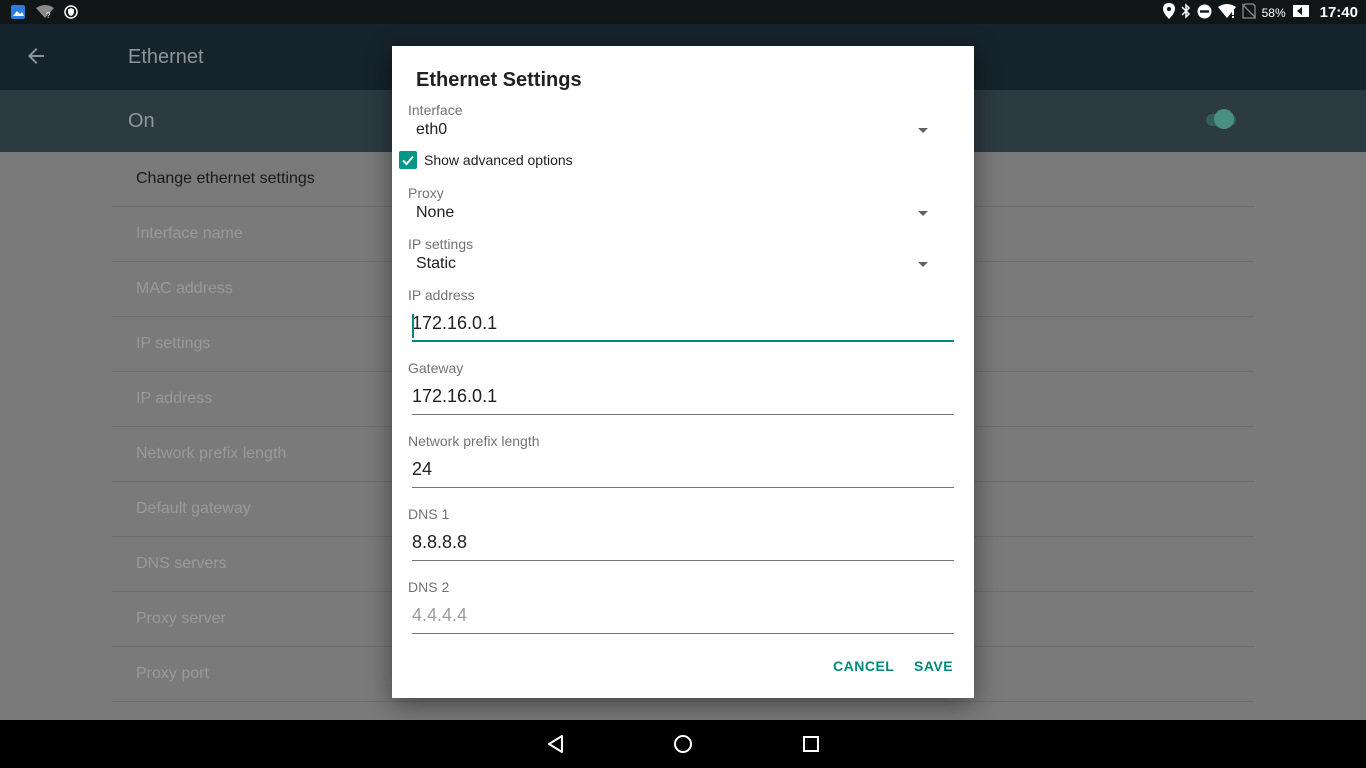  I want to click on list-item-label: IP settings, so click(173, 343).